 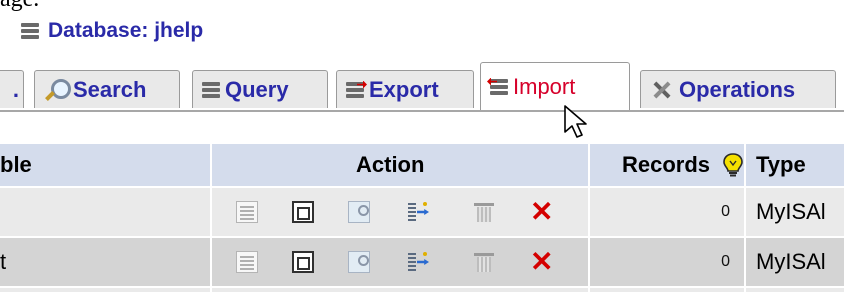 I want to click on column-header-table: ble, so click(x=16, y=165).